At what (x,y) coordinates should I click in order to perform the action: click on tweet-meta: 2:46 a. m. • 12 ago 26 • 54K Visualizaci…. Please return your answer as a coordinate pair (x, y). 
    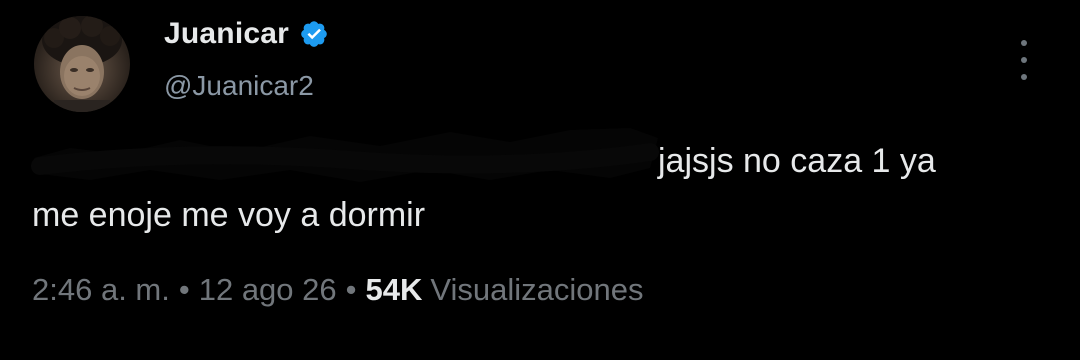
    Looking at the image, I should click on (338, 290).